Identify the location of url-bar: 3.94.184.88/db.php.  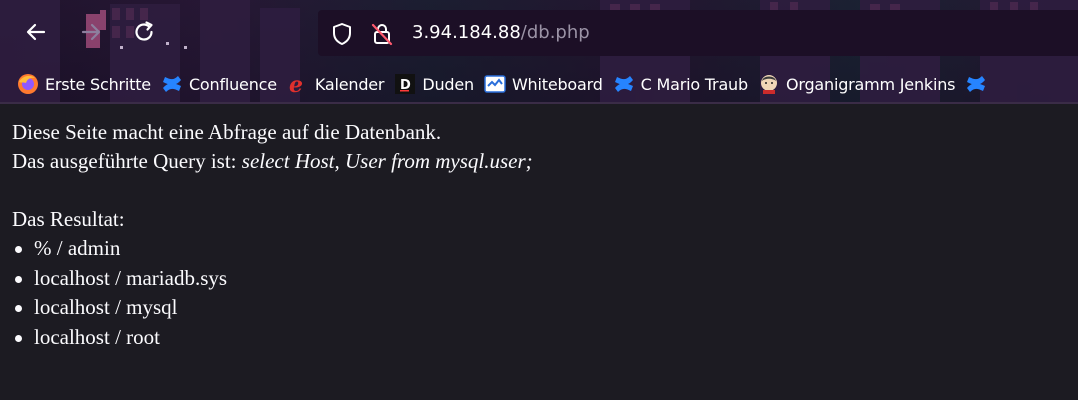
(698, 33).